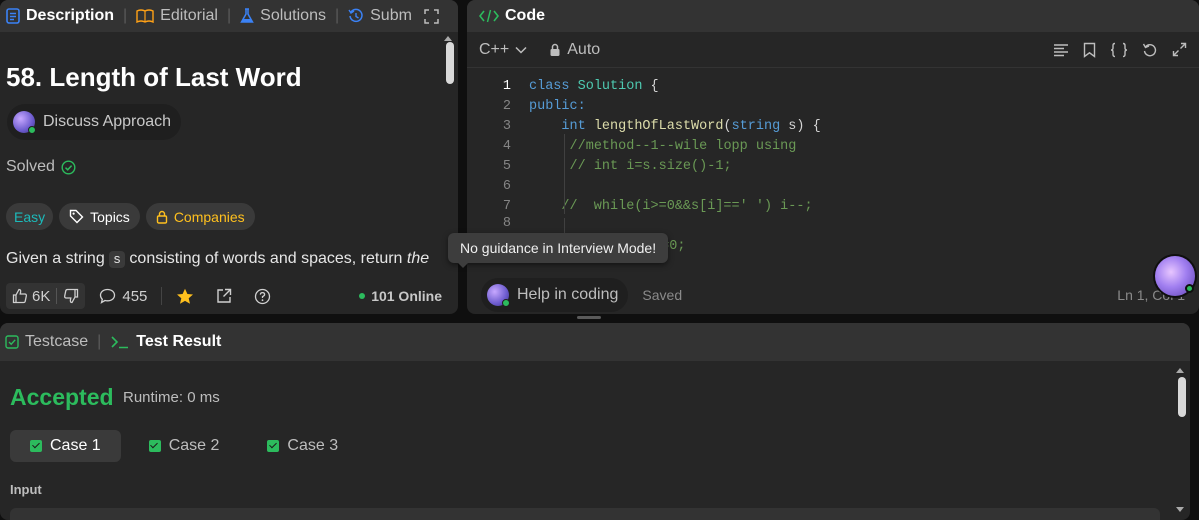  Describe the element at coordinates (631, 146) in the screenshot. I see `code-line: 4 //method--1--wile lopp using` at that location.